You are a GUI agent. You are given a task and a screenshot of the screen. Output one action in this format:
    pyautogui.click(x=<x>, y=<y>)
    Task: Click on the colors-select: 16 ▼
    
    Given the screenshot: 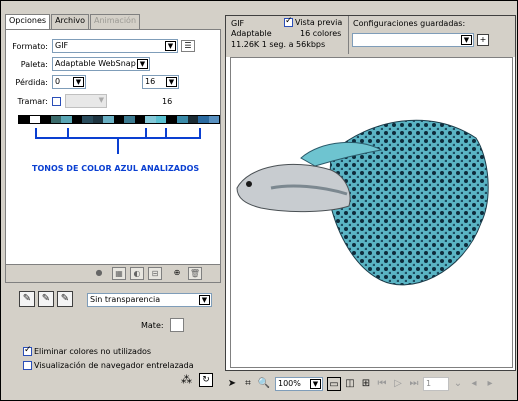 What is the action you would take?
    pyautogui.click(x=160, y=82)
    